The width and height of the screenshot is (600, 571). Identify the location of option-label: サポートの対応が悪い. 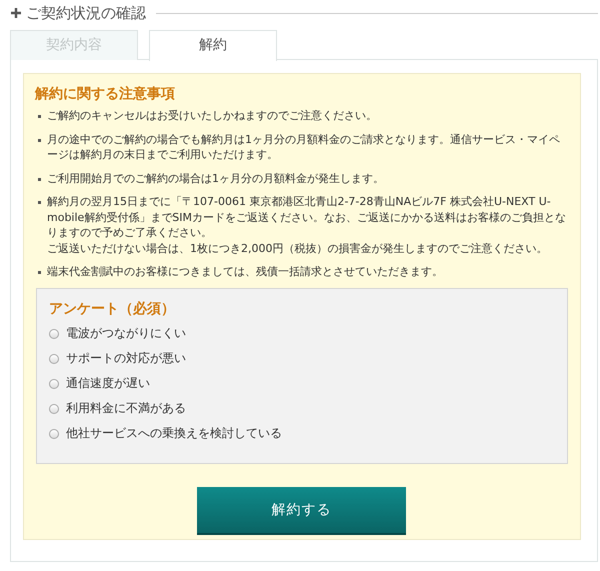
(126, 359).